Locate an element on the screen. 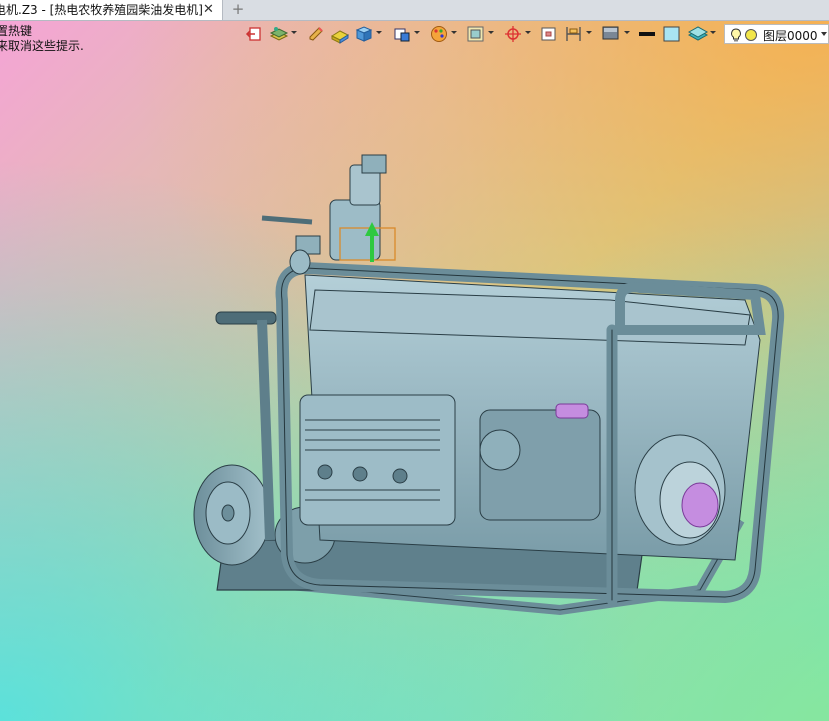 This screenshot has width=829, height=721. layer-select: 图层0000 is located at coordinates (776, 34).